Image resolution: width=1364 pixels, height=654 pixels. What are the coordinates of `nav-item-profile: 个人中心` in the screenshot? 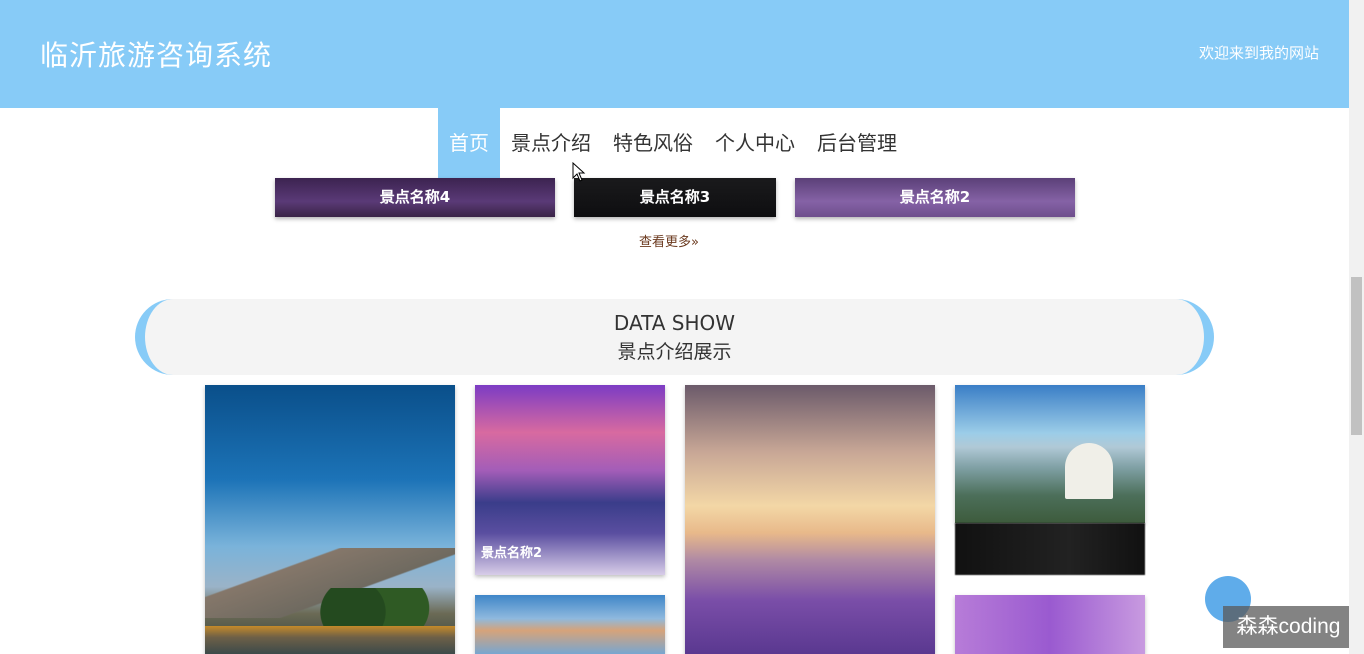 It's located at (755, 143).